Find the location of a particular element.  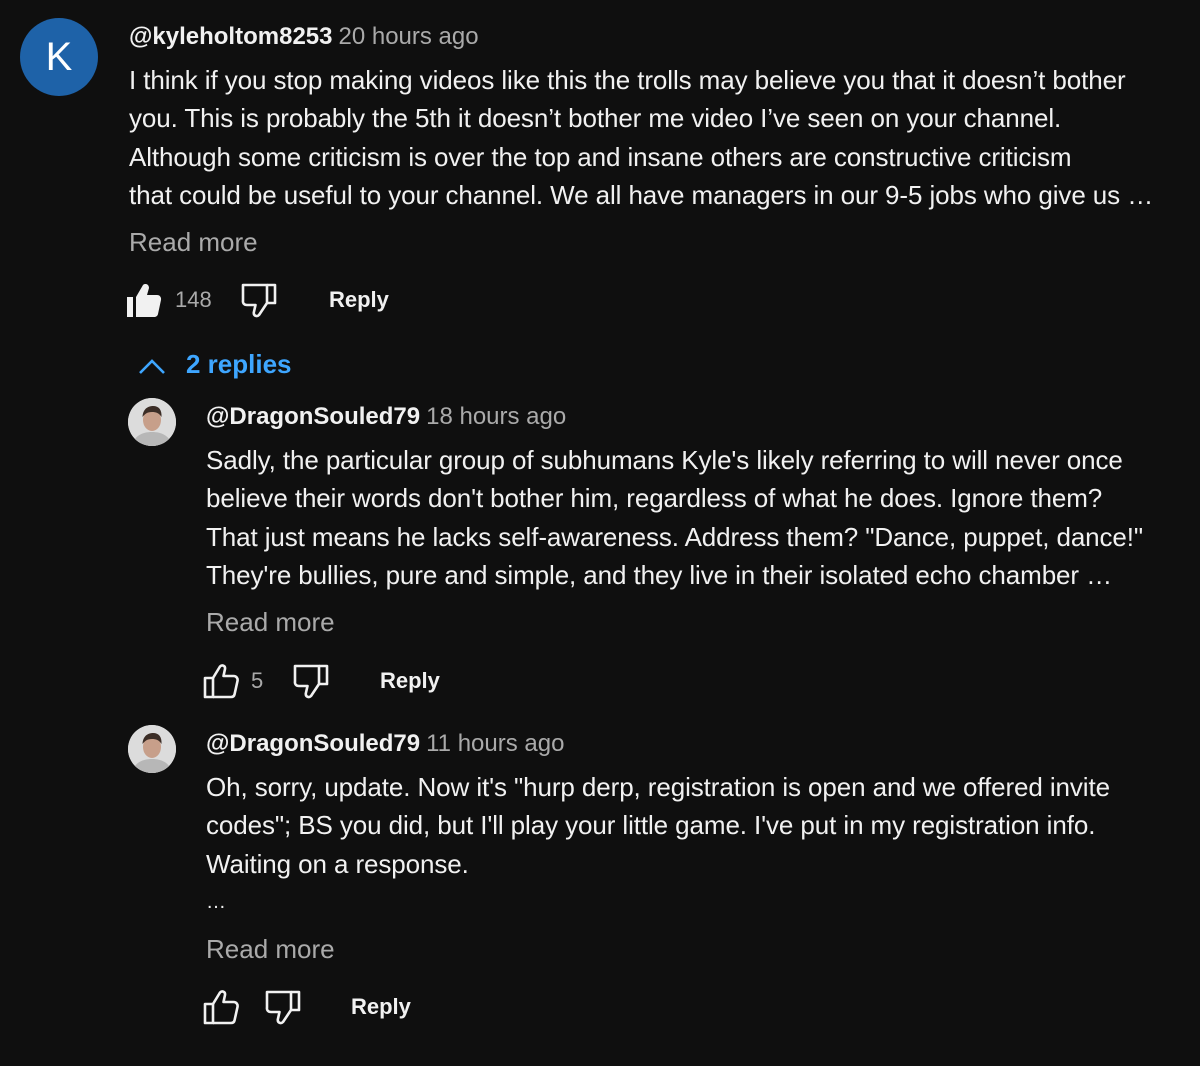

comment-header: @kyleholtom8253 20 hours ago is located at coordinates (304, 37).